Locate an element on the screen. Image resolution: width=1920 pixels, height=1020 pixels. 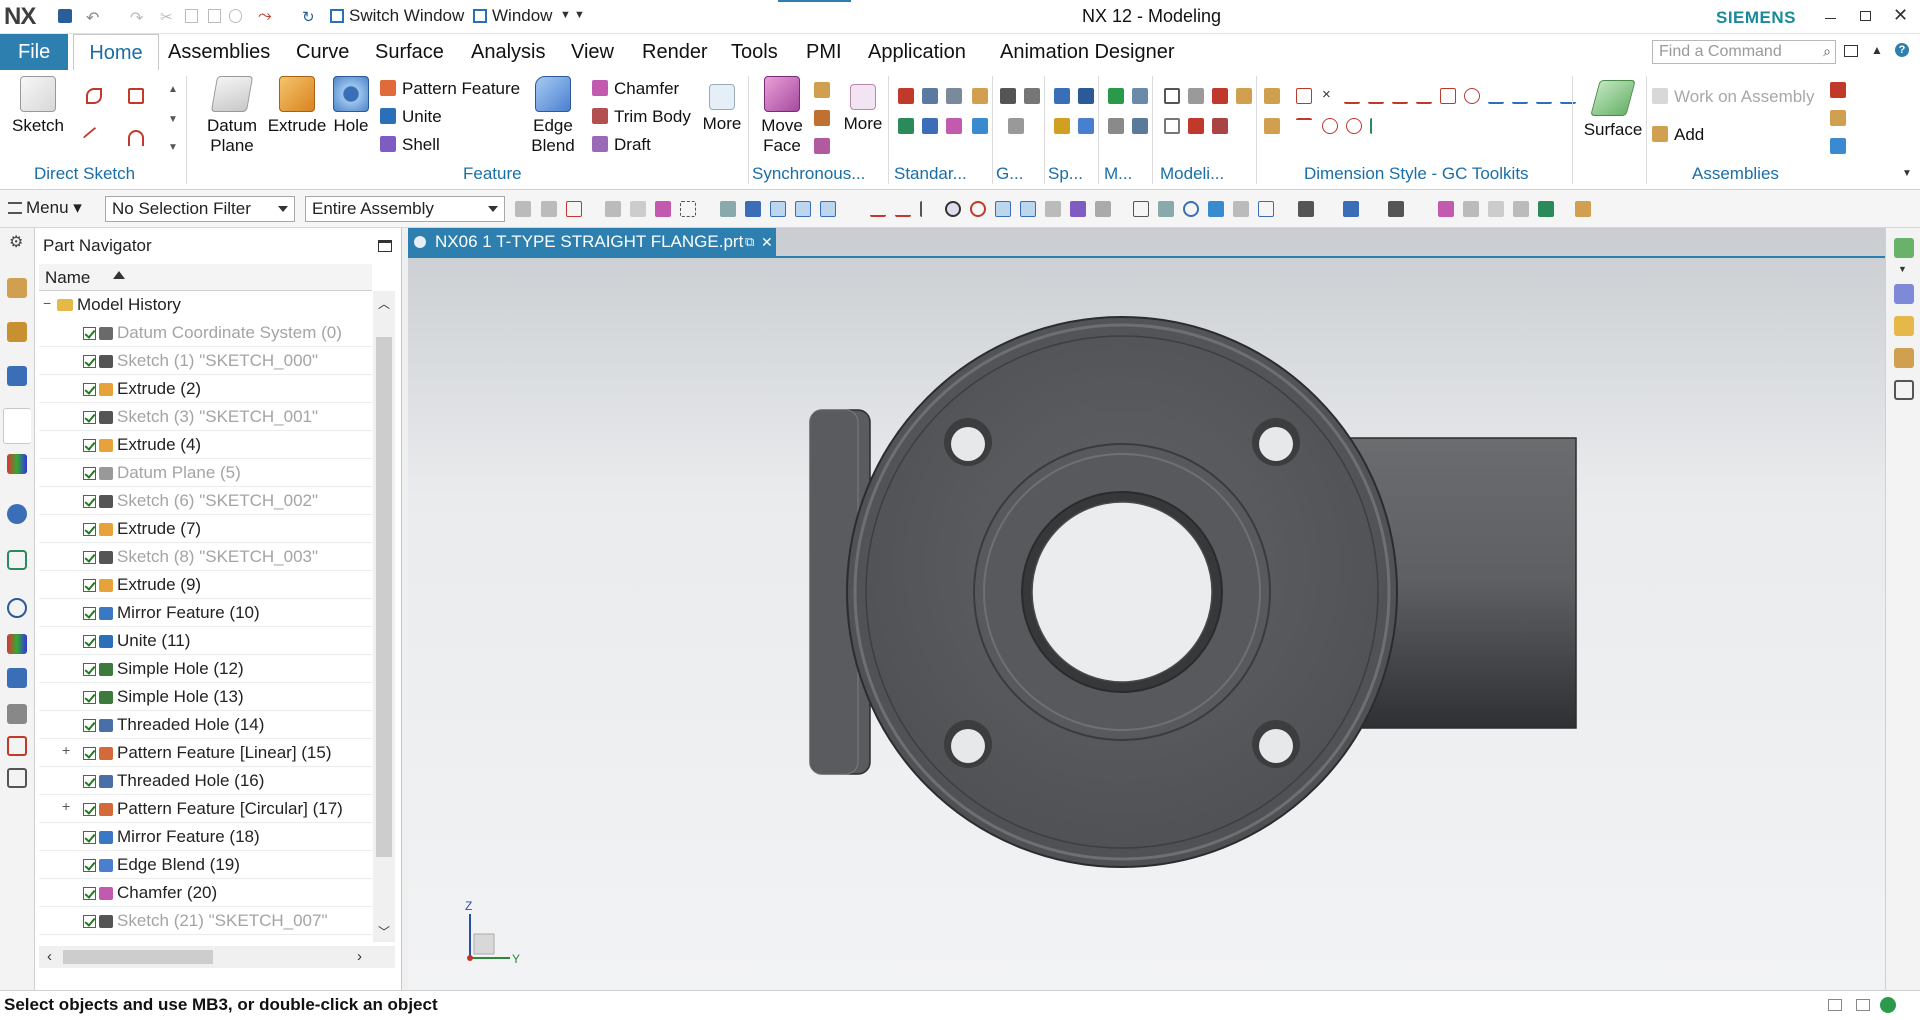
status-fullscreen-icon is located at coordinates (1863, 1005).